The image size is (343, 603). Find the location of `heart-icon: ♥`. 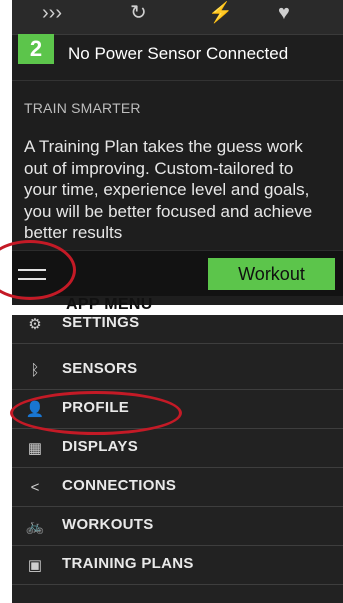

heart-icon: ♥ is located at coordinates (284, 13).